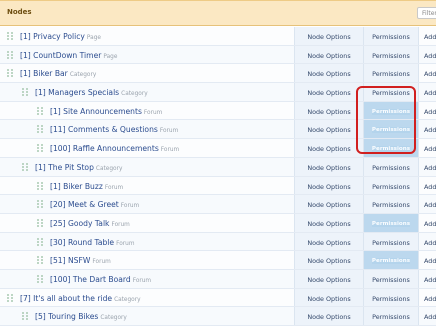 This screenshot has width=436, height=326. I want to click on node-name: [5] Touring Bikes, so click(66, 316).